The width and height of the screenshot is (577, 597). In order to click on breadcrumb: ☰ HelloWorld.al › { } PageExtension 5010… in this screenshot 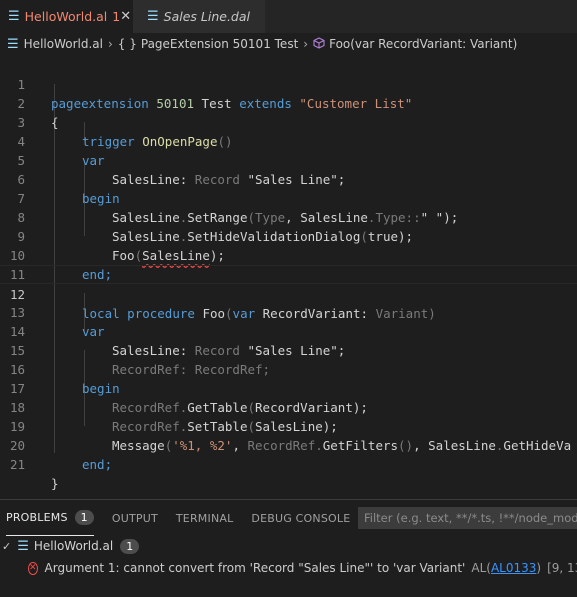, I will do `click(288, 44)`.